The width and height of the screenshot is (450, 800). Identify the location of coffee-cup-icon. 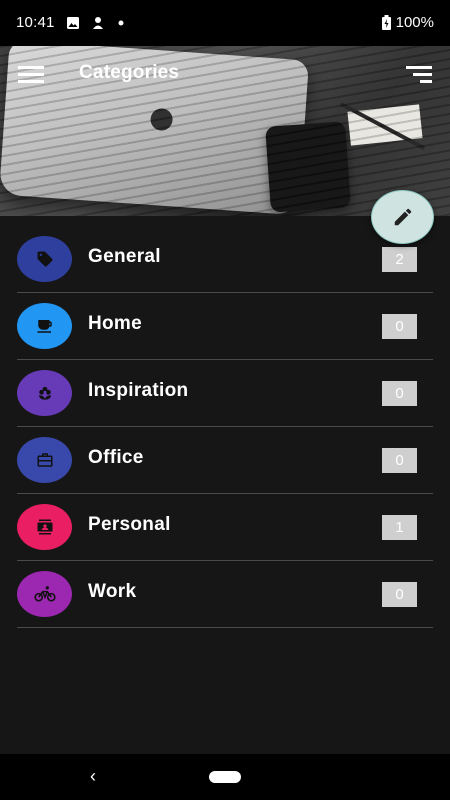
(44, 326).